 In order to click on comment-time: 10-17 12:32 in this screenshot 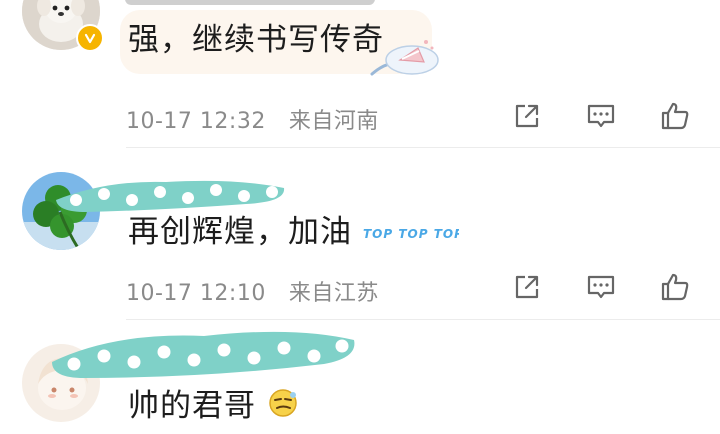, I will do `click(196, 121)`.